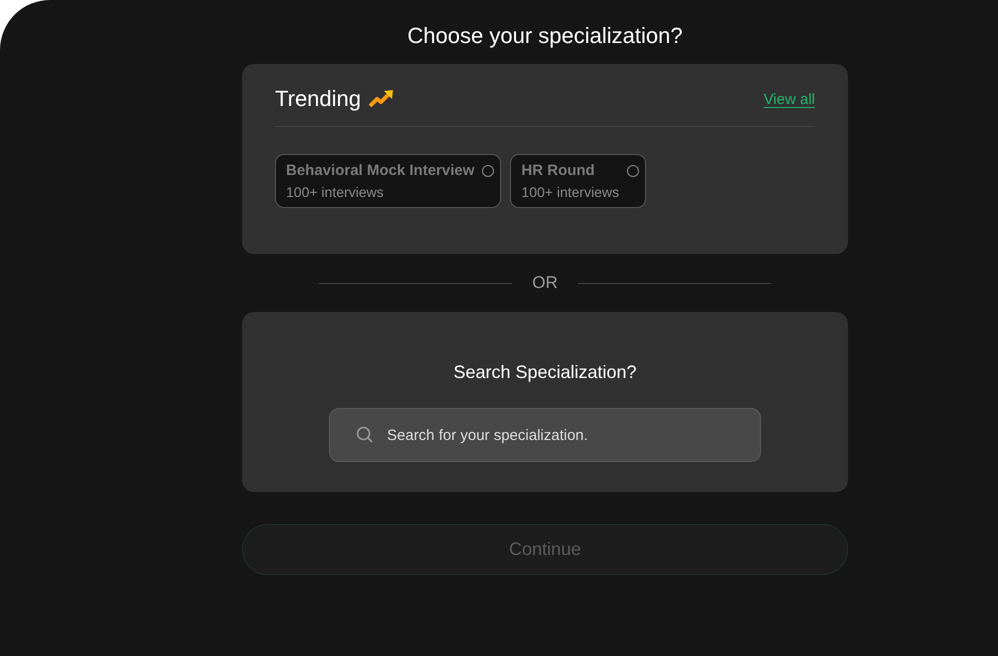  What do you see at coordinates (365, 435) in the screenshot?
I see `search-icon` at bounding box center [365, 435].